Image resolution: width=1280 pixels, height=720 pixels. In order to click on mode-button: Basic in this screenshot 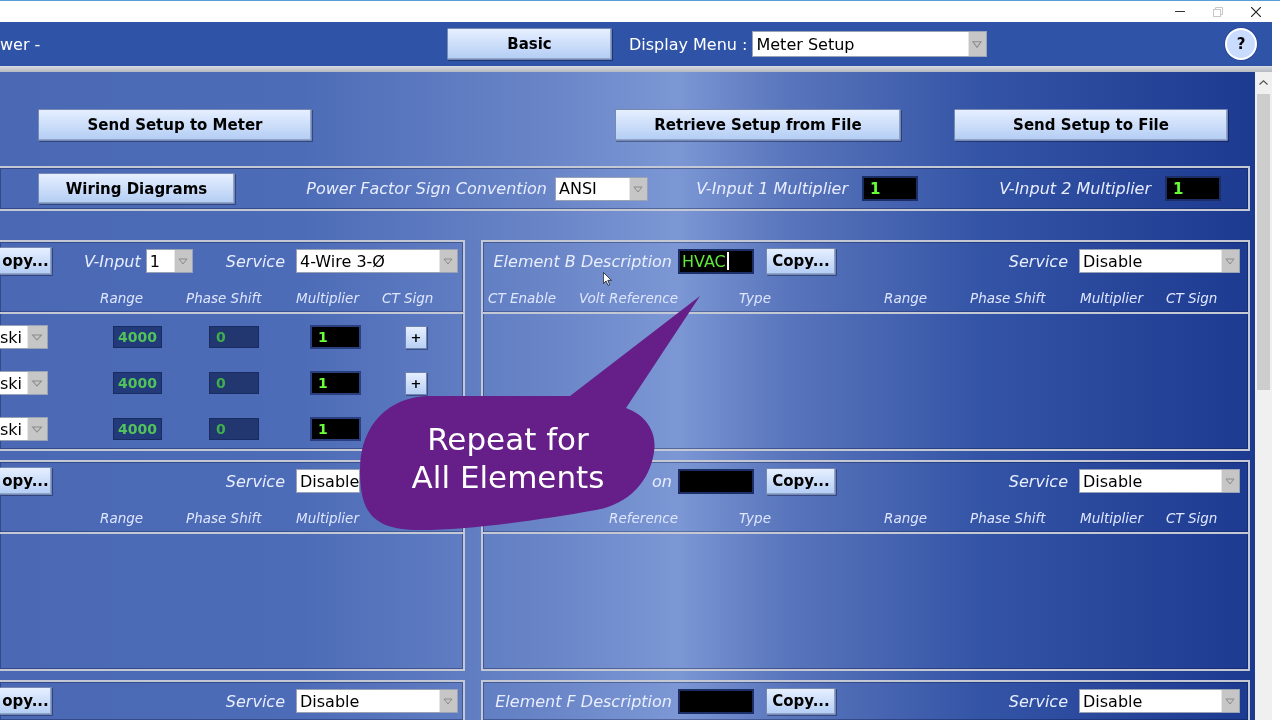, I will do `click(529, 44)`.